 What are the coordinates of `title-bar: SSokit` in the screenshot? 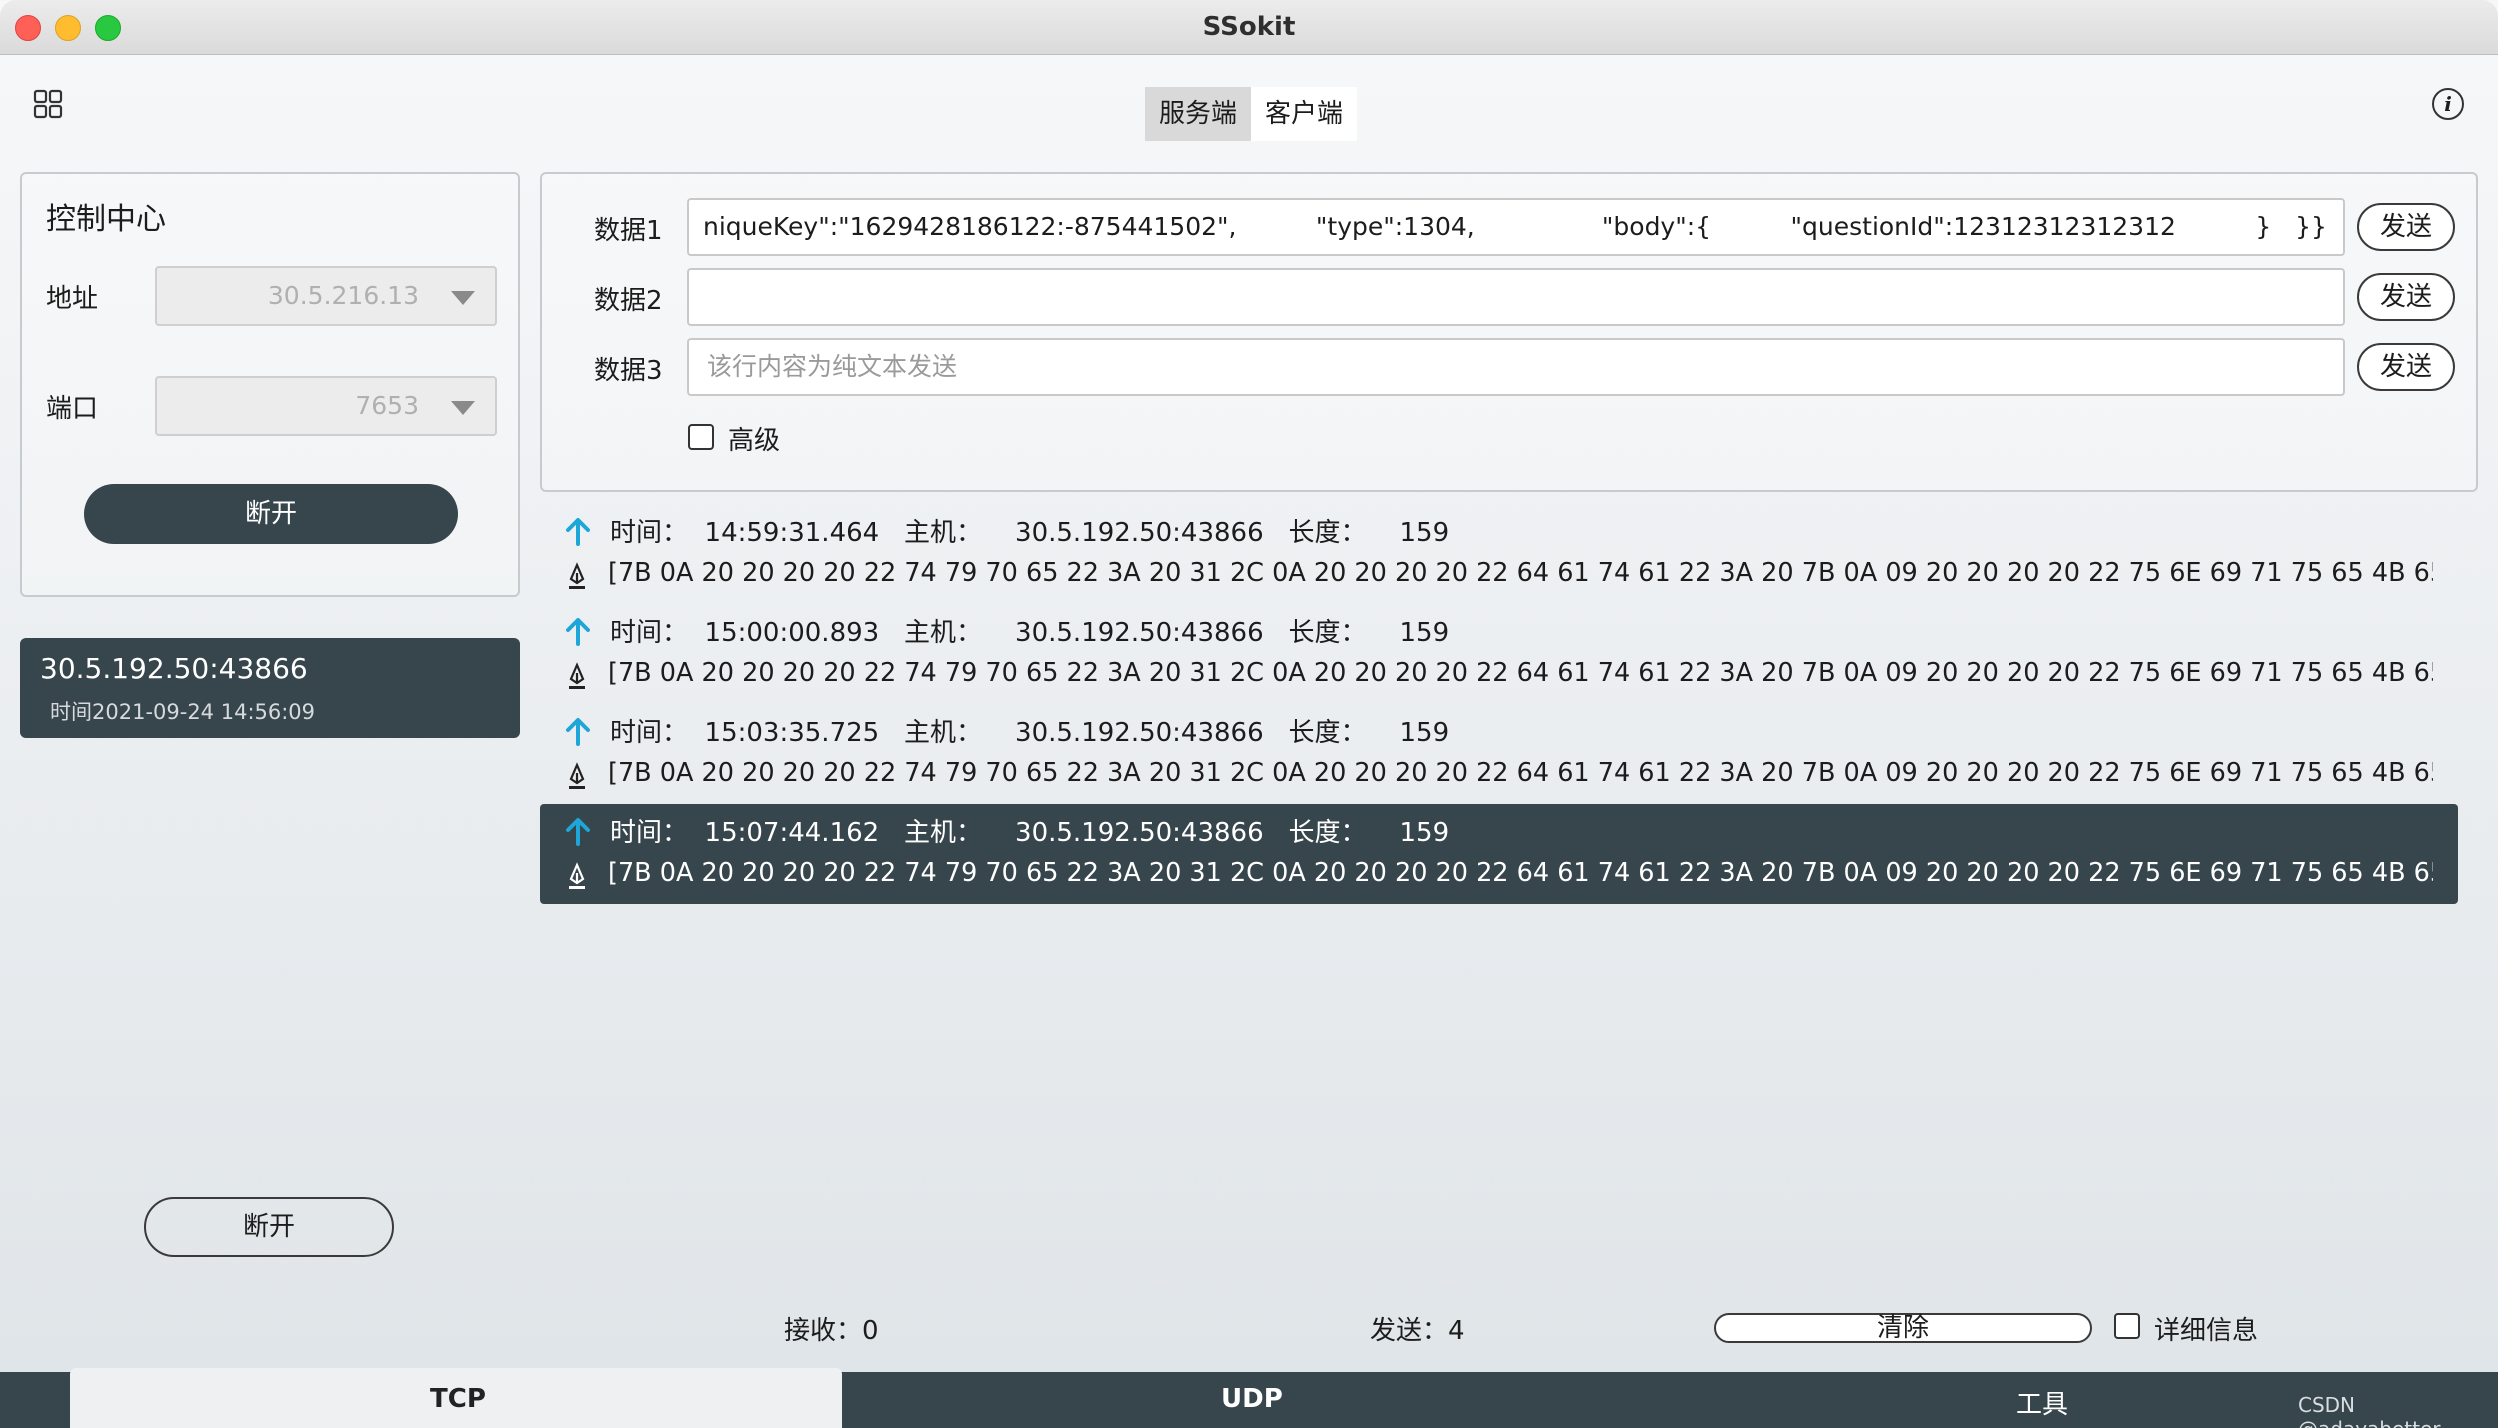 It's located at (1249, 27).